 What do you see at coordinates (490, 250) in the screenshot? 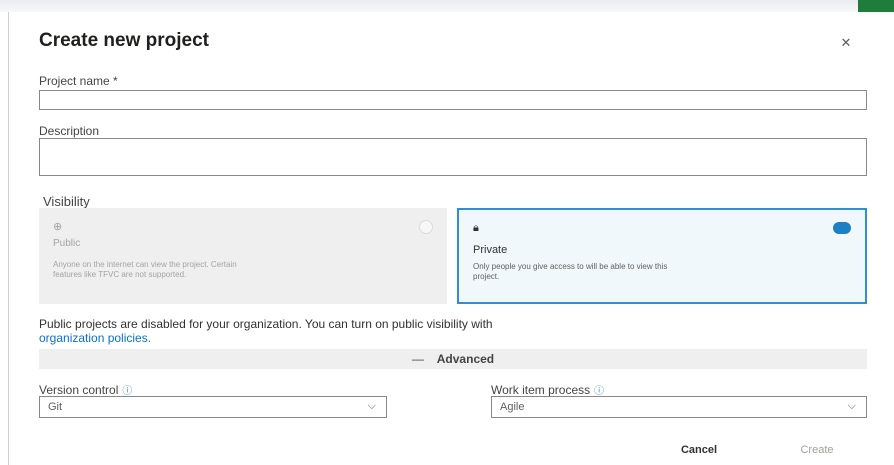
I see `private-option-title: Private` at bounding box center [490, 250].